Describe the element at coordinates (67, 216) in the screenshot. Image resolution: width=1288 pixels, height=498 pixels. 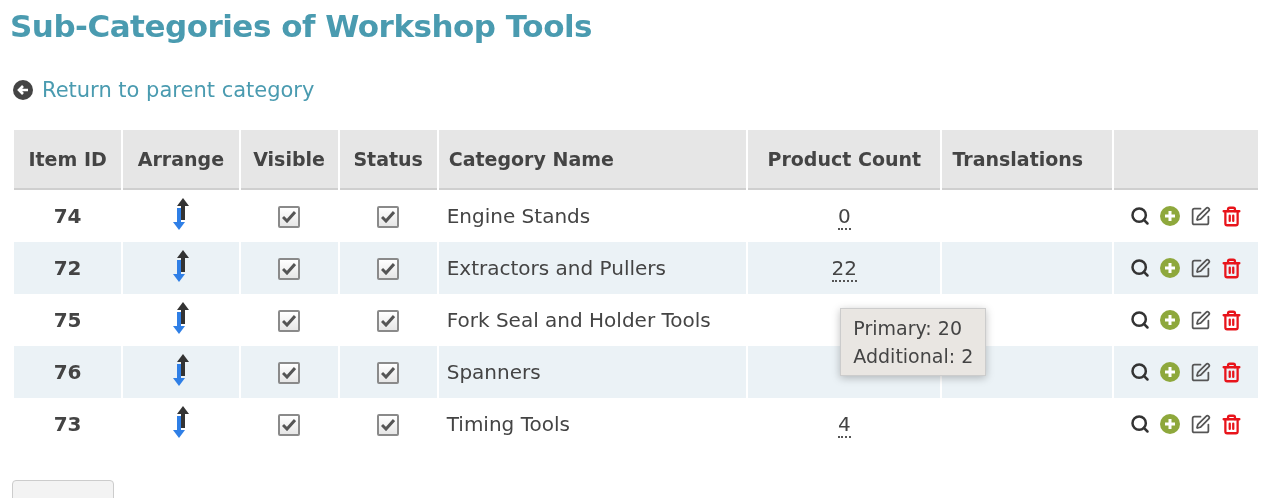
I see `item-id: 74` at that location.